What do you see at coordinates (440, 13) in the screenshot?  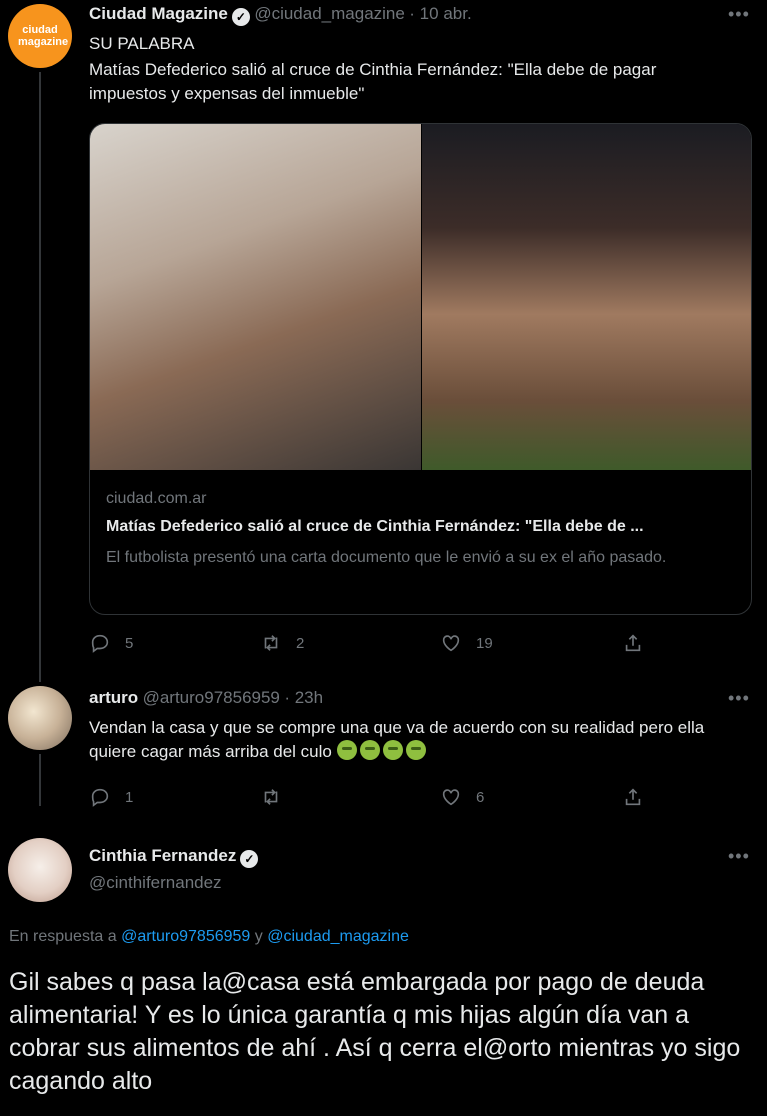 I see `tweet-time: · 10 abr.` at bounding box center [440, 13].